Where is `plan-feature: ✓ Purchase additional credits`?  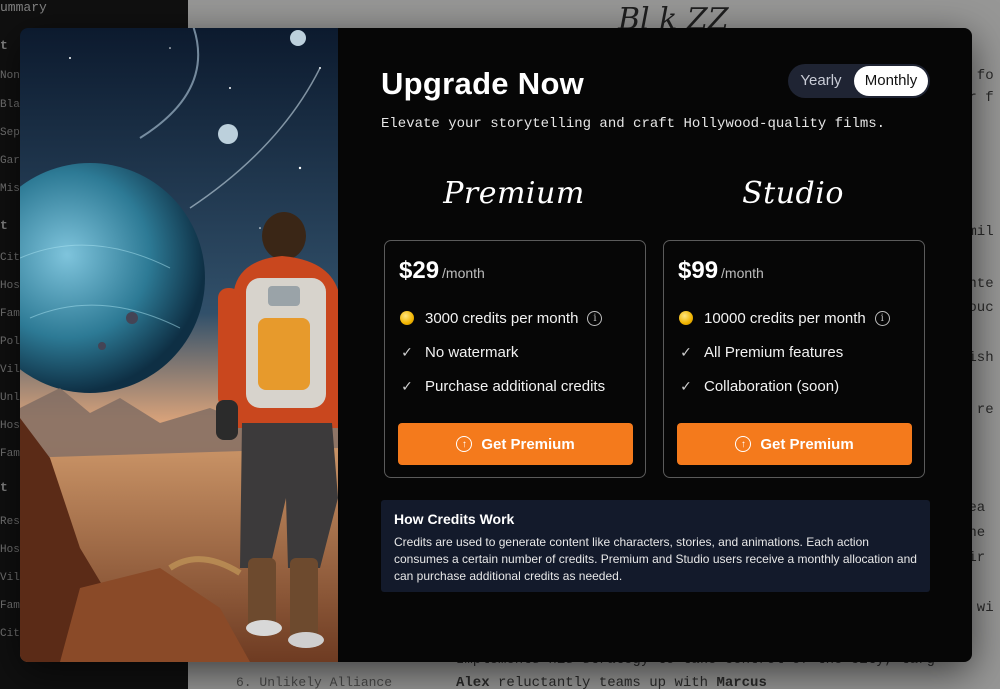
plan-feature: ✓ Purchase additional credits is located at coordinates (502, 386).